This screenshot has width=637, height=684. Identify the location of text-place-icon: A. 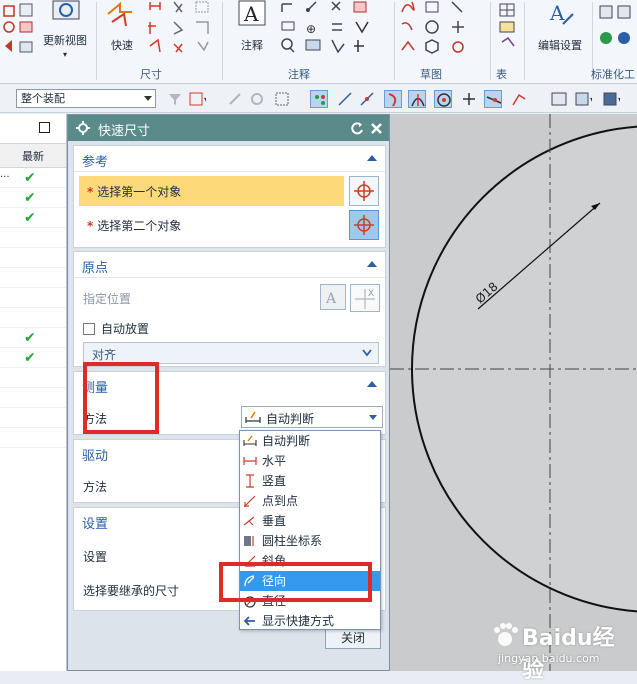
(331, 299).